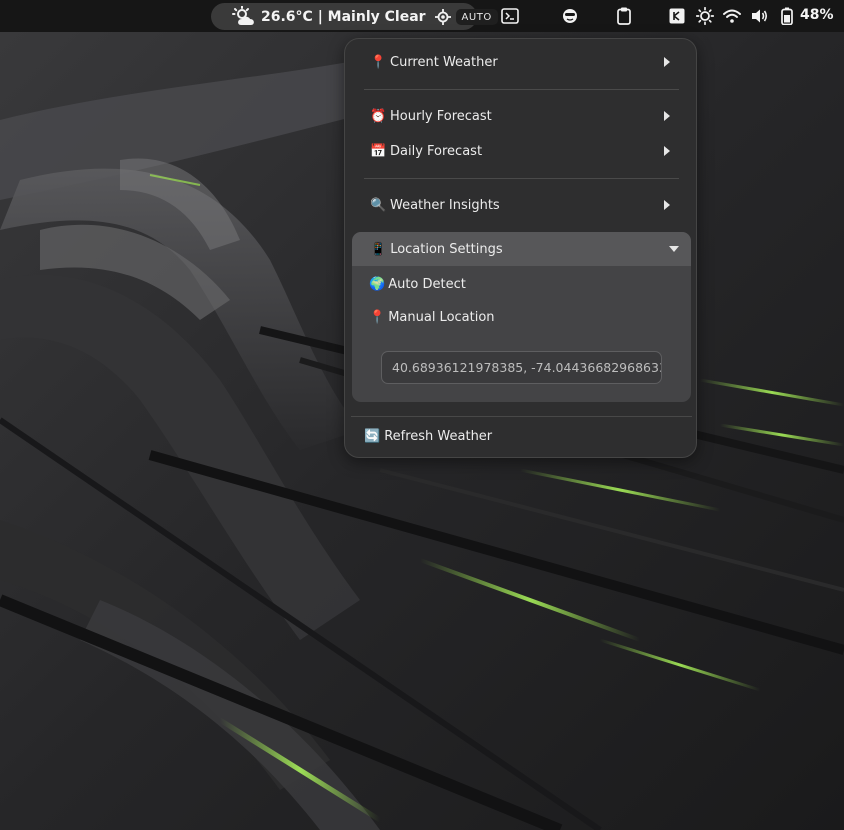 The height and width of the screenshot is (830, 844). I want to click on menu-item-label: Location Settings, so click(446, 249).